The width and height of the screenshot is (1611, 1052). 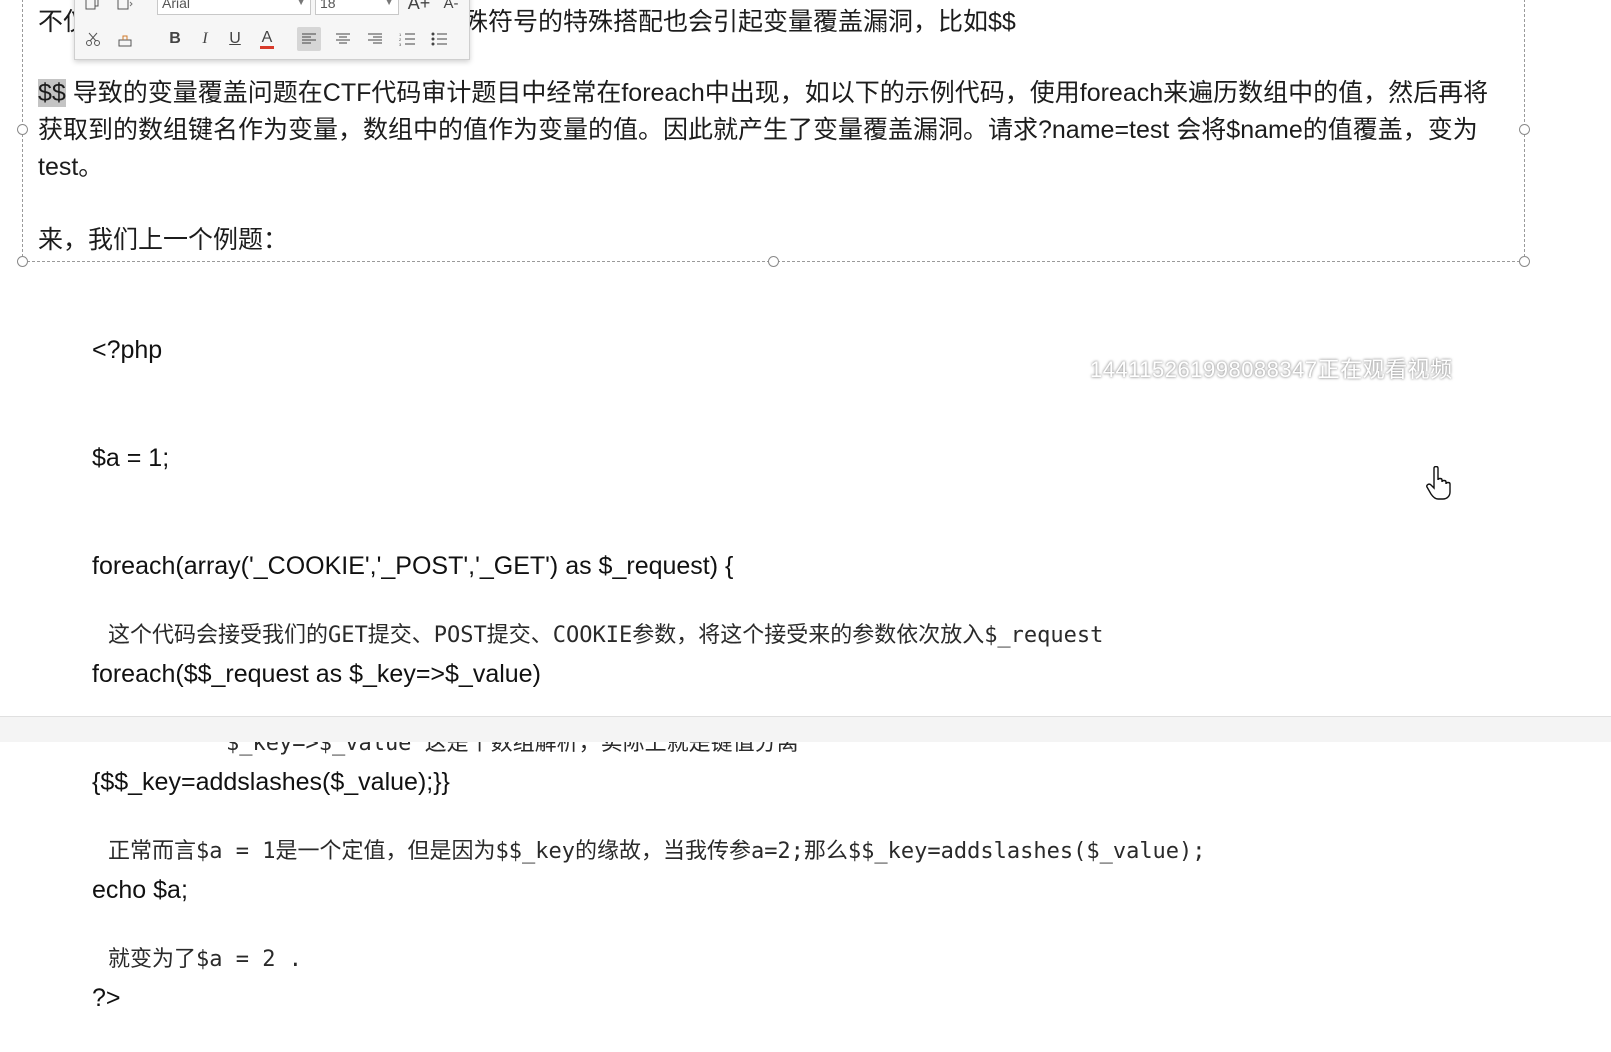 What do you see at coordinates (309, 39) in the screenshot?
I see `align-left-icon` at bounding box center [309, 39].